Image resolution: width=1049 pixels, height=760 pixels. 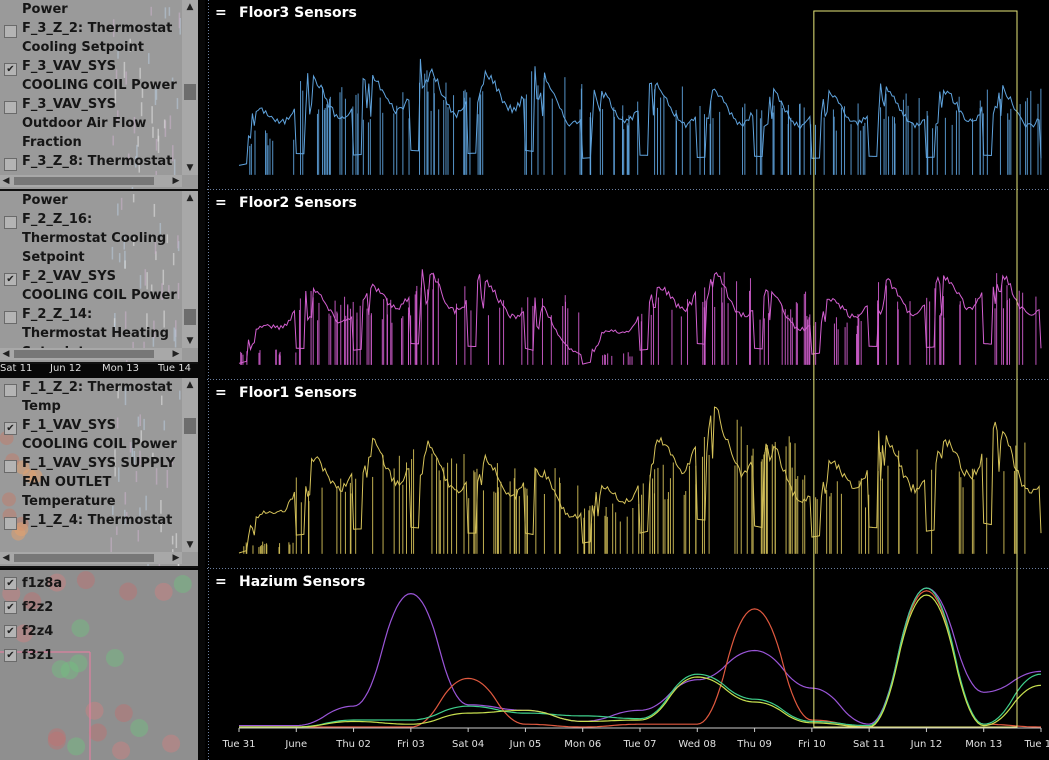 What do you see at coordinates (812, 744) in the screenshot?
I see `x-tick-label: Fri 10` at bounding box center [812, 744].